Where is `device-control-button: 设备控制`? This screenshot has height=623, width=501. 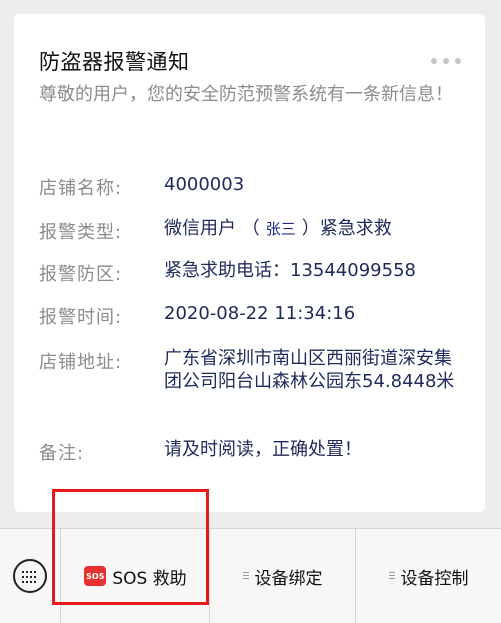 device-control-button: 设备控制 is located at coordinates (428, 576).